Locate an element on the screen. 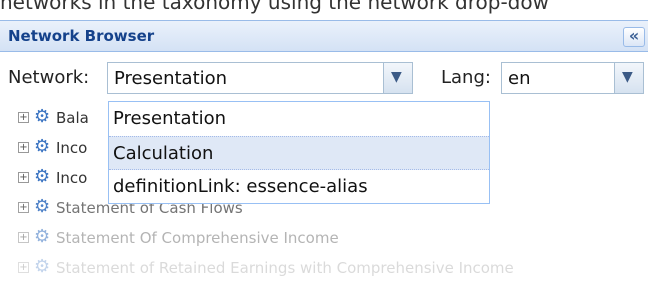 This screenshot has width=648, height=283. network-select-value: Presentation is located at coordinates (171, 78).